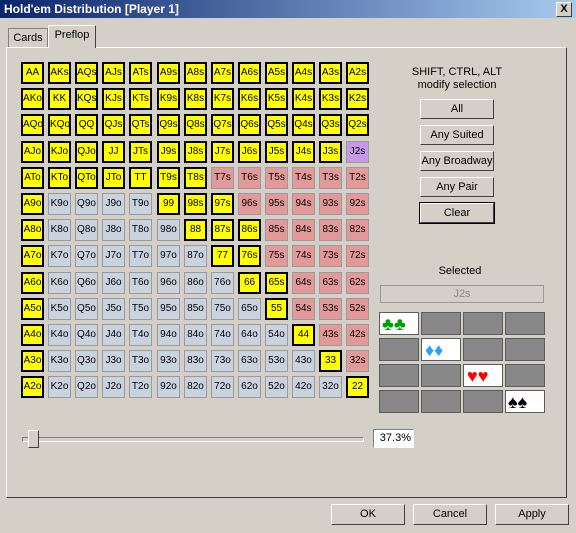 The height and width of the screenshot is (533, 576). What do you see at coordinates (330, 230) in the screenshot?
I see `hand-cell-83s: 83s` at bounding box center [330, 230].